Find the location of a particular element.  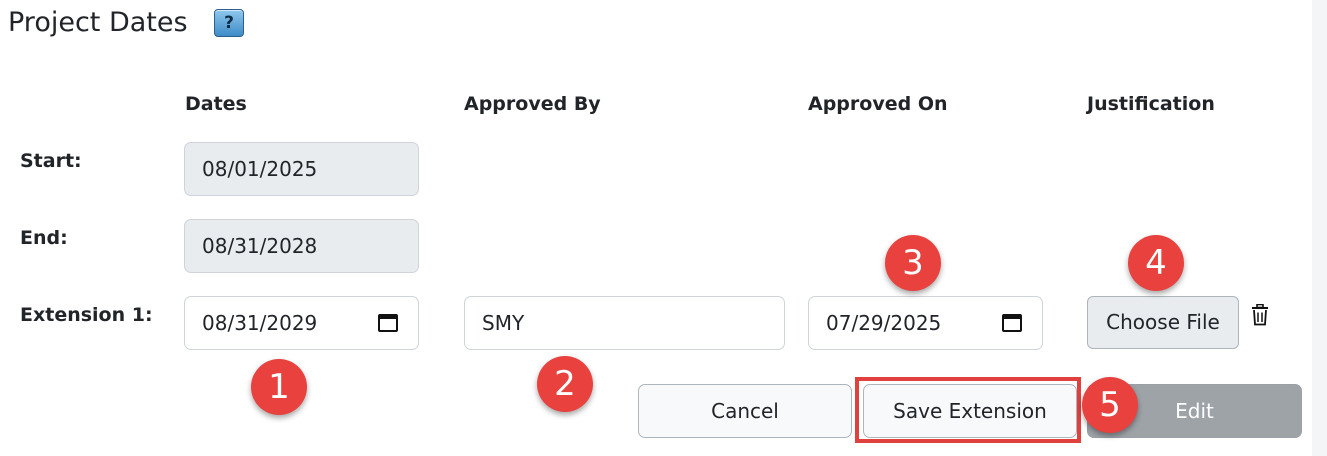

cancel-button: Cancel is located at coordinates (745, 411).